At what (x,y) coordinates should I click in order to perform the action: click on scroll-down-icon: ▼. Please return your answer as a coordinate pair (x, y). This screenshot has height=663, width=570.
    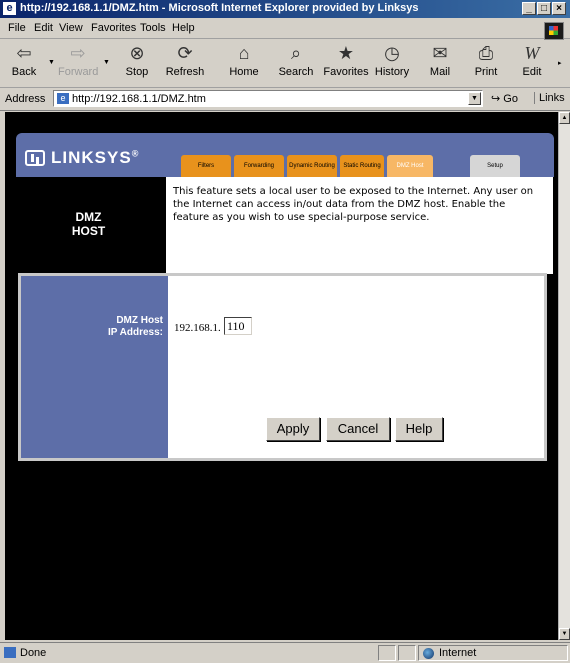
    Looking at the image, I should click on (564, 634).